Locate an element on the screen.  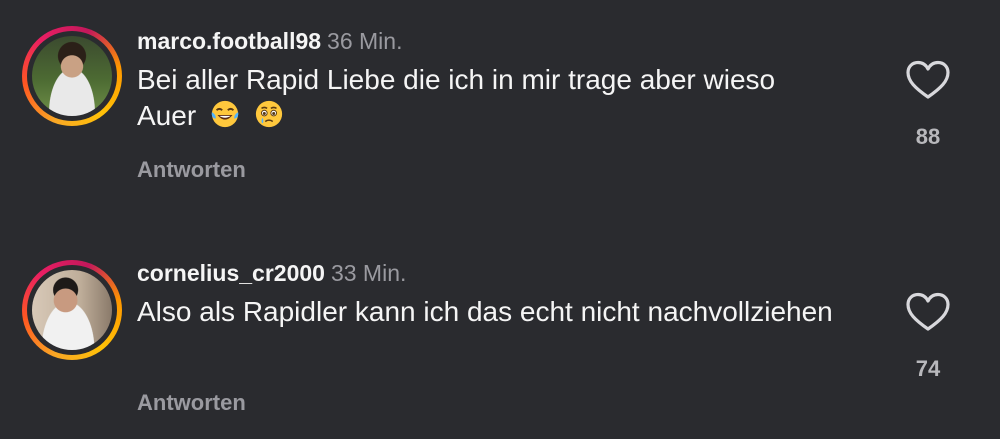
like-count: 74 is located at coordinates (928, 368).